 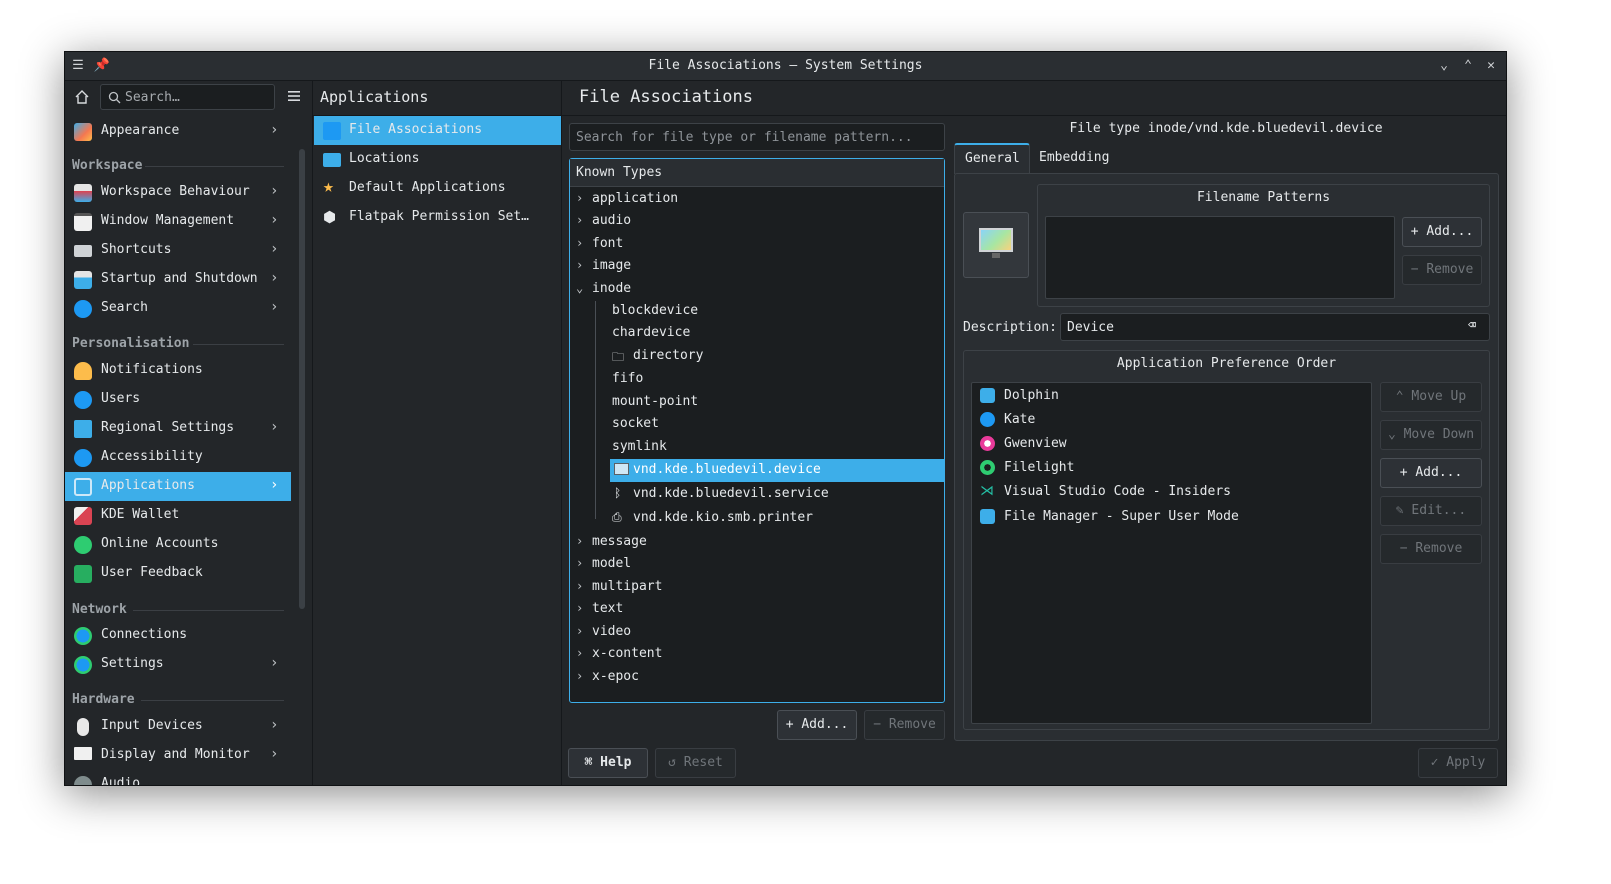 I want to click on tree-row-font: › font, so click(x=756, y=245).